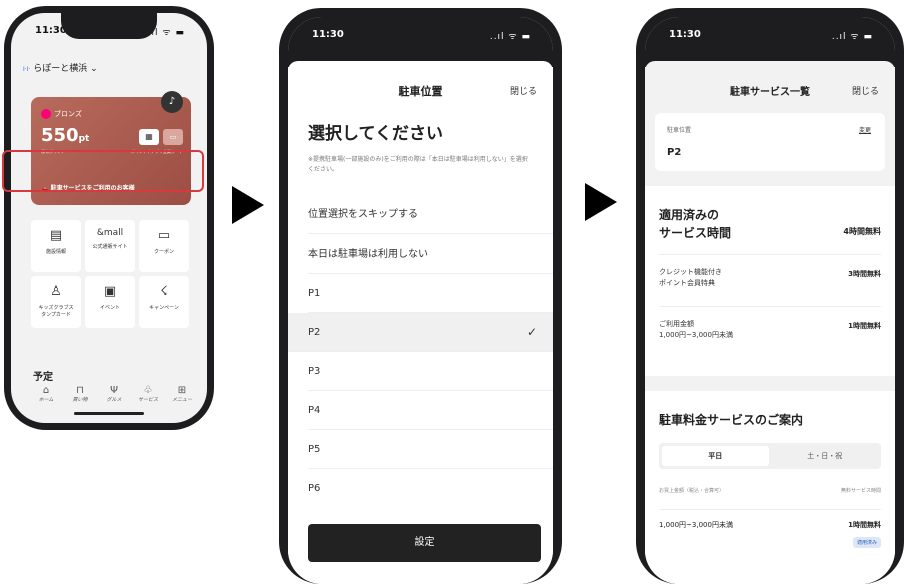 This screenshot has height=584, width=909. I want to click on service-value: 3時間無料, so click(864, 274).